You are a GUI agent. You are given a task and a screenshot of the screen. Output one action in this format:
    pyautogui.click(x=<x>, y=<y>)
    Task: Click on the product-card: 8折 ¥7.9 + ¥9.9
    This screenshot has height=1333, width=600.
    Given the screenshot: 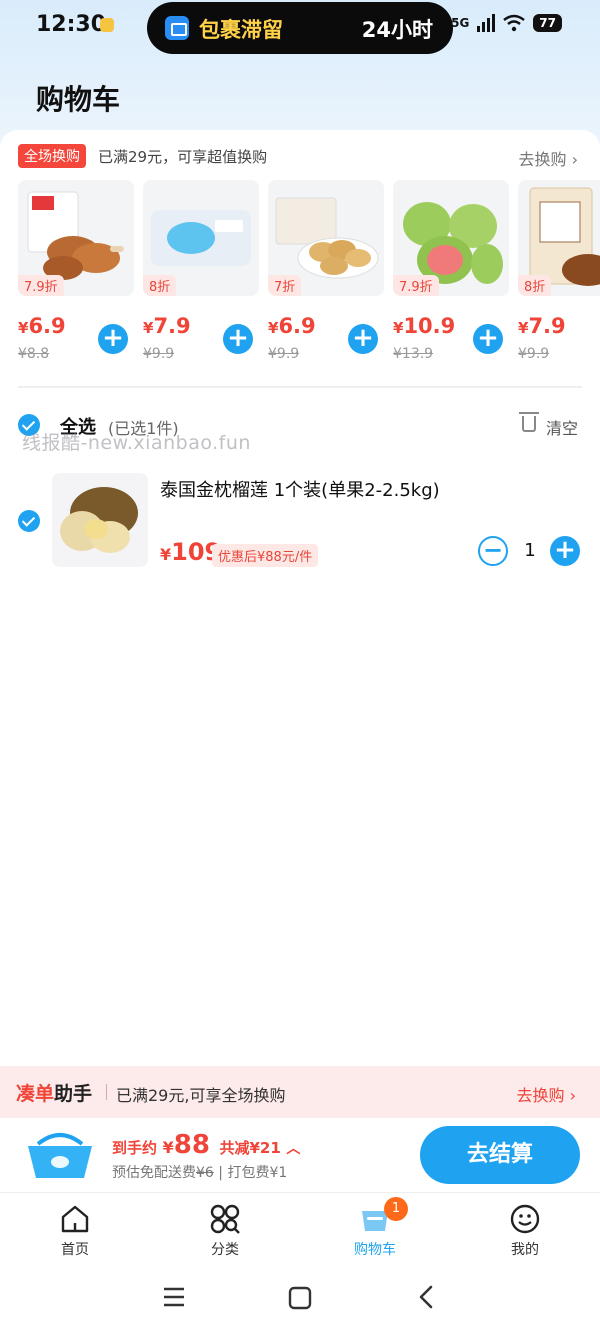 What is the action you would take?
    pyautogui.click(x=201, y=275)
    